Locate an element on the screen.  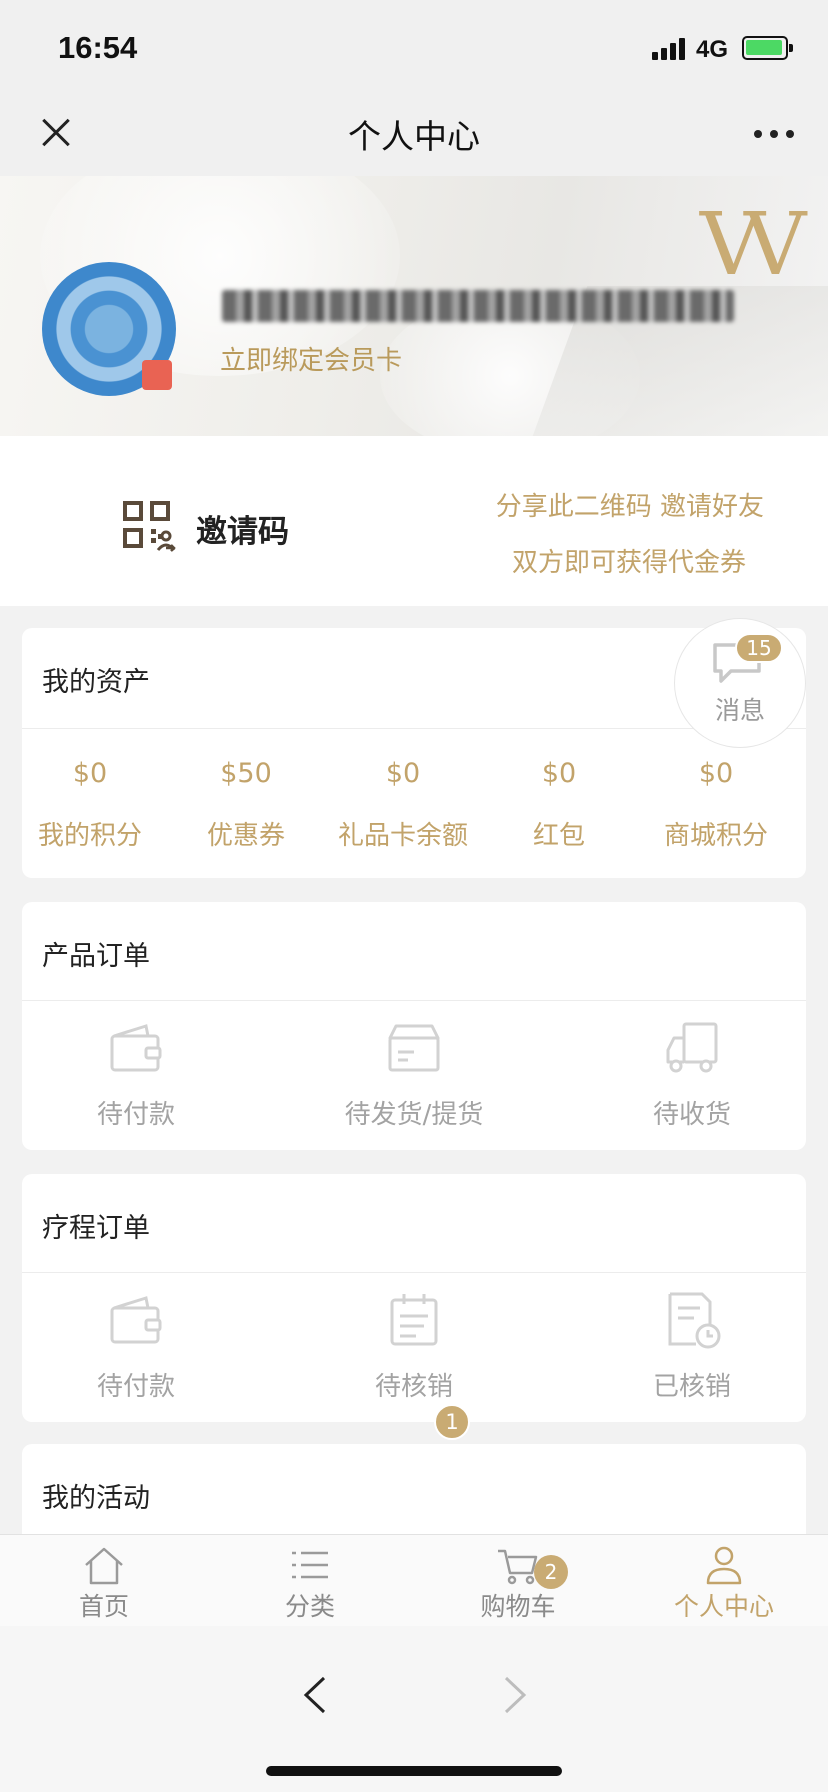
tab-label: 个人中心 is located at coordinates (723, 1606).